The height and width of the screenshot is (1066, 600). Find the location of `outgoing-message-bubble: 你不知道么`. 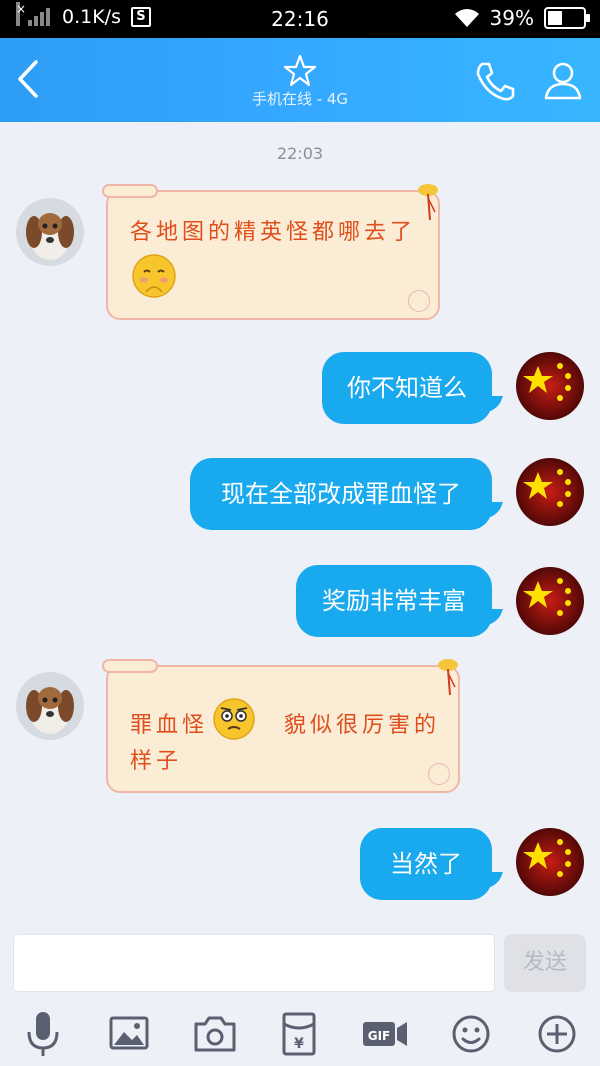

outgoing-message-bubble: 你不知道么 is located at coordinates (407, 388).